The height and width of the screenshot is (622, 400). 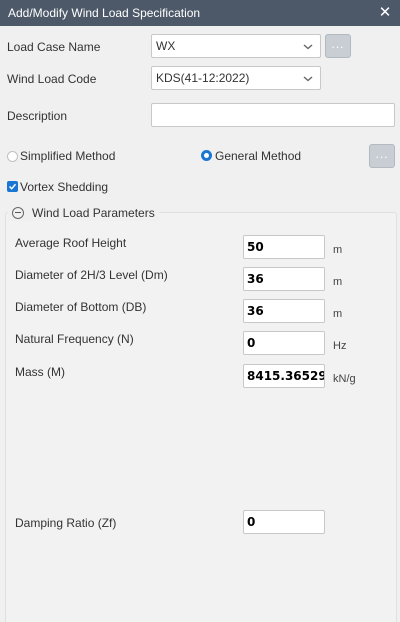 What do you see at coordinates (37, 116) in the screenshot?
I see `description-label: Description` at bounding box center [37, 116].